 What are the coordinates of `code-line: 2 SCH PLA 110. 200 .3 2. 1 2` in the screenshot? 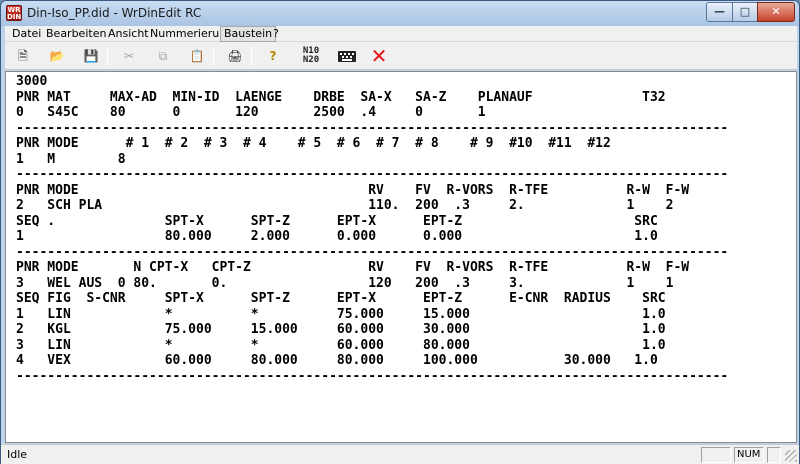 It's located at (372, 206).